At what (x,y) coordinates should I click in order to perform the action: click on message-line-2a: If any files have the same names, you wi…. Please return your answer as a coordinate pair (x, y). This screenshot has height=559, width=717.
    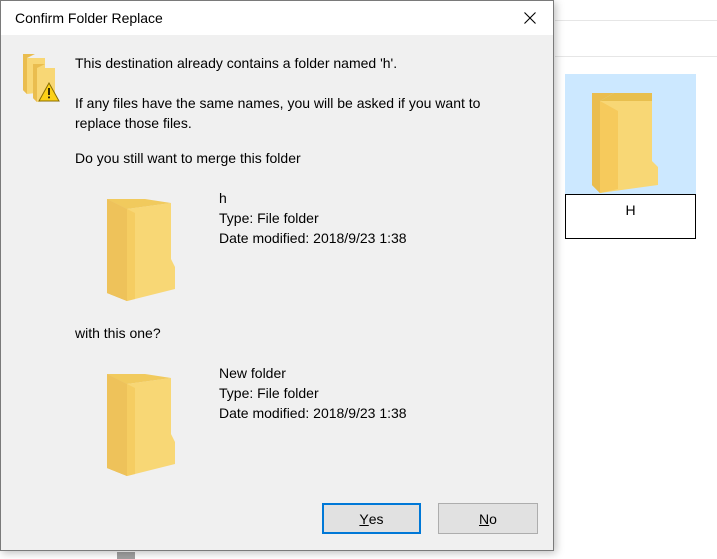
    Looking at the image, I should click on (278, 103).